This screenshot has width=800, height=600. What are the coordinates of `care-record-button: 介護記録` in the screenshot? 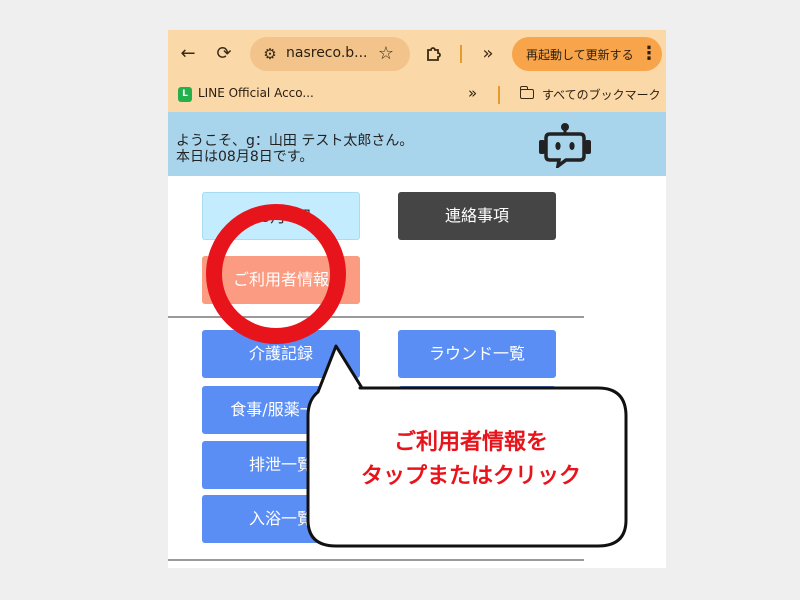 It's located at (281, 354).